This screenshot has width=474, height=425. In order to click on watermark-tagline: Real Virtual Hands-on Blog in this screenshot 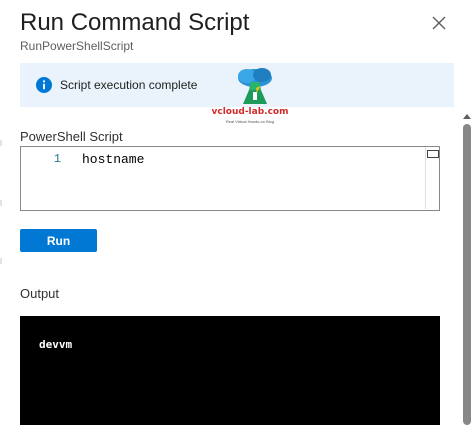, I will do `click(250, 121)`.